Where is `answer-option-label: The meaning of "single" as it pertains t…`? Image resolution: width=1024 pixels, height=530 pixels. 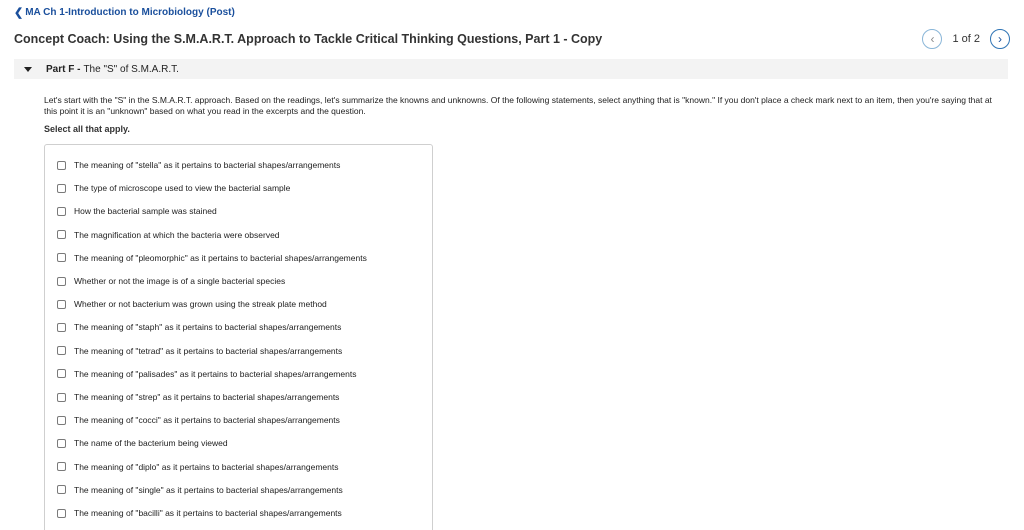 answer-option-label: The meaning of "single" as it pertains t… is located at coordinates (208, 489).